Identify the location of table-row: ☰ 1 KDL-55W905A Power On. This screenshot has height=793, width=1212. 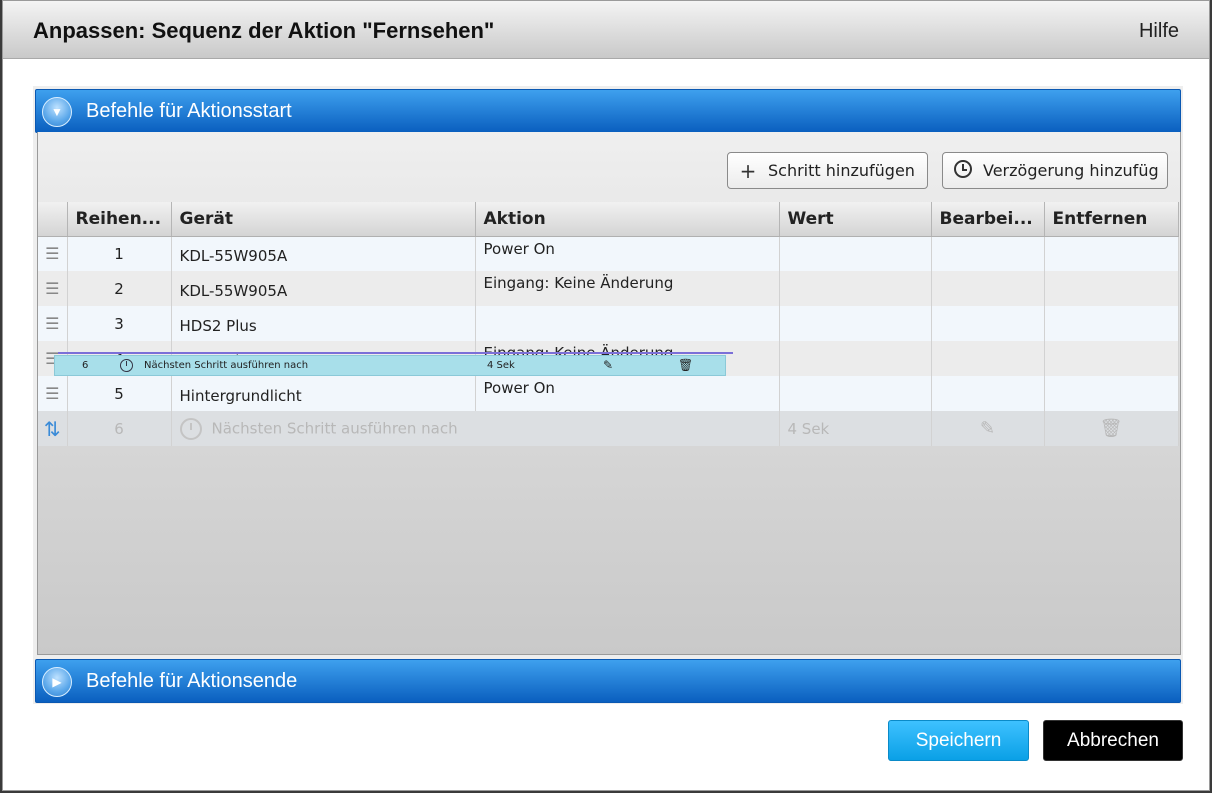
(608, 253).